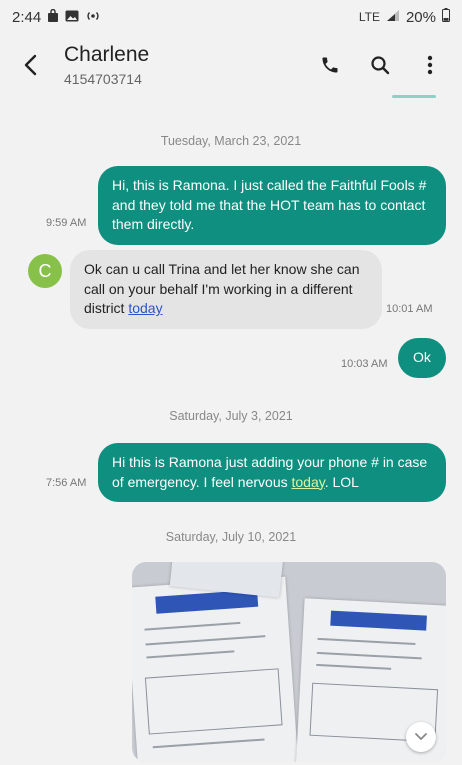 The height and width of the screenshot is (765, 462). I want to click on more-vertical-icon, so click(430, 65).